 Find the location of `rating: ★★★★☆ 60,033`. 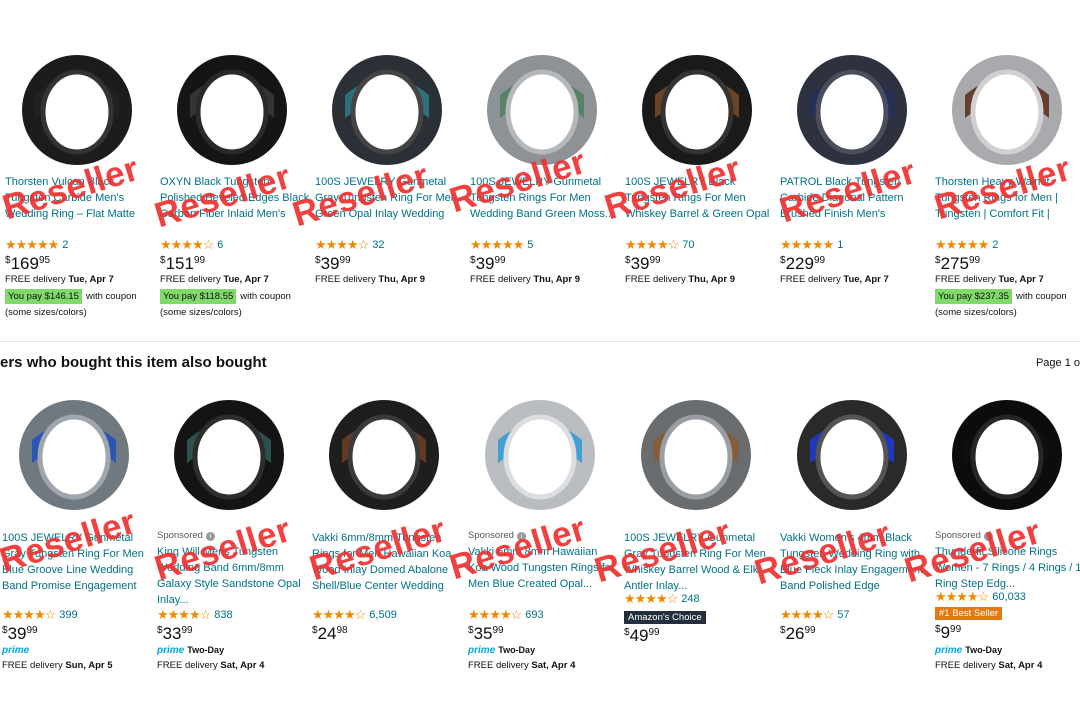

rating: ★★★★☆ 60,033 is located at coordinates (980, 597).